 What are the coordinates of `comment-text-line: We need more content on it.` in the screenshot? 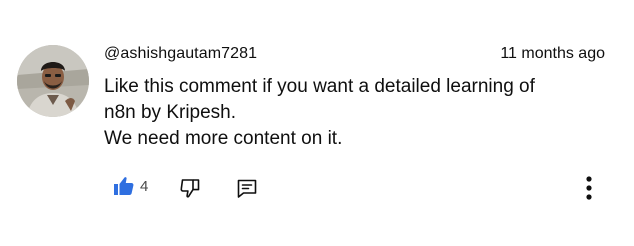 It's located at (223, 138).